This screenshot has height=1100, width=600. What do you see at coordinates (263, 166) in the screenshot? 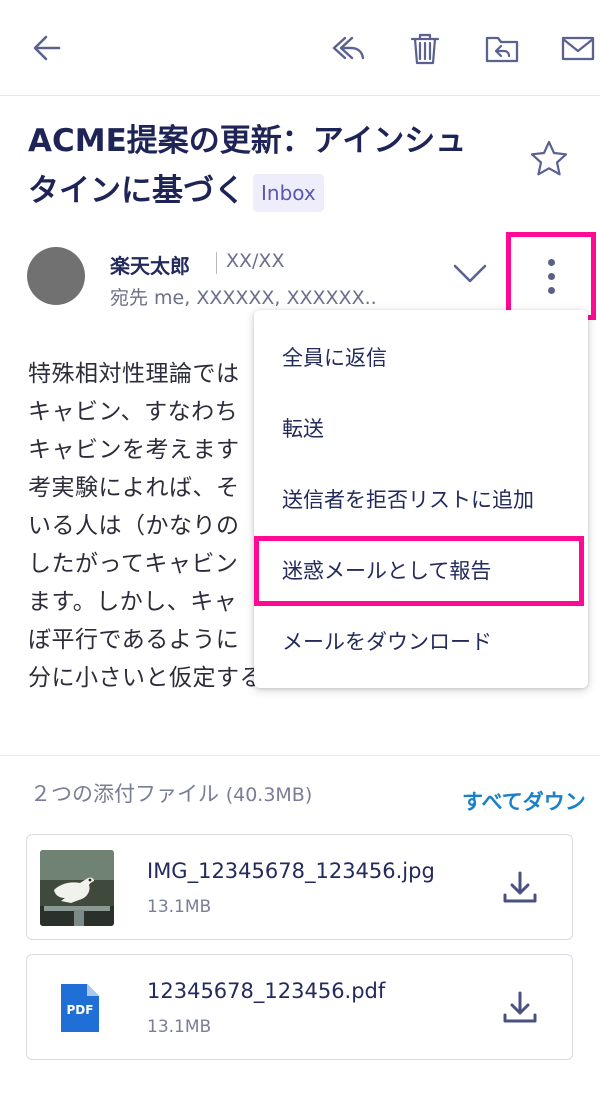
I see `email-subject: ACME提案の更新：アインシュ タインに基づく Inbox` at bounding box center [263, 166].